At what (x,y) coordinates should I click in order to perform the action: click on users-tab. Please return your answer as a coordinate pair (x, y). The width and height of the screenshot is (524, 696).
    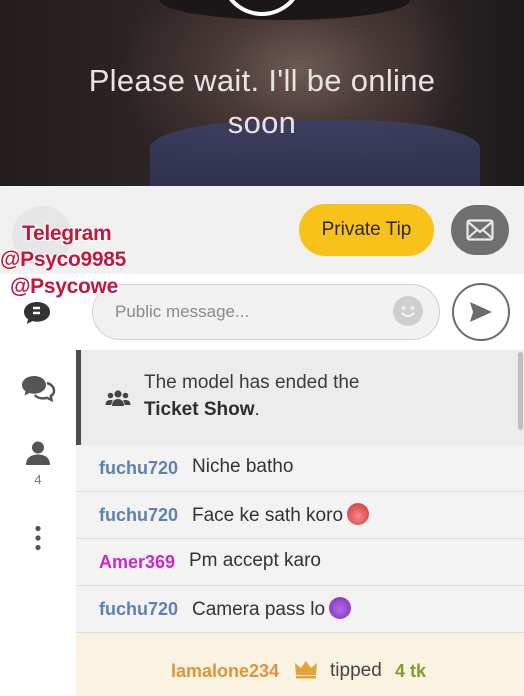
    Looking at the image, I should click on (38, 453).